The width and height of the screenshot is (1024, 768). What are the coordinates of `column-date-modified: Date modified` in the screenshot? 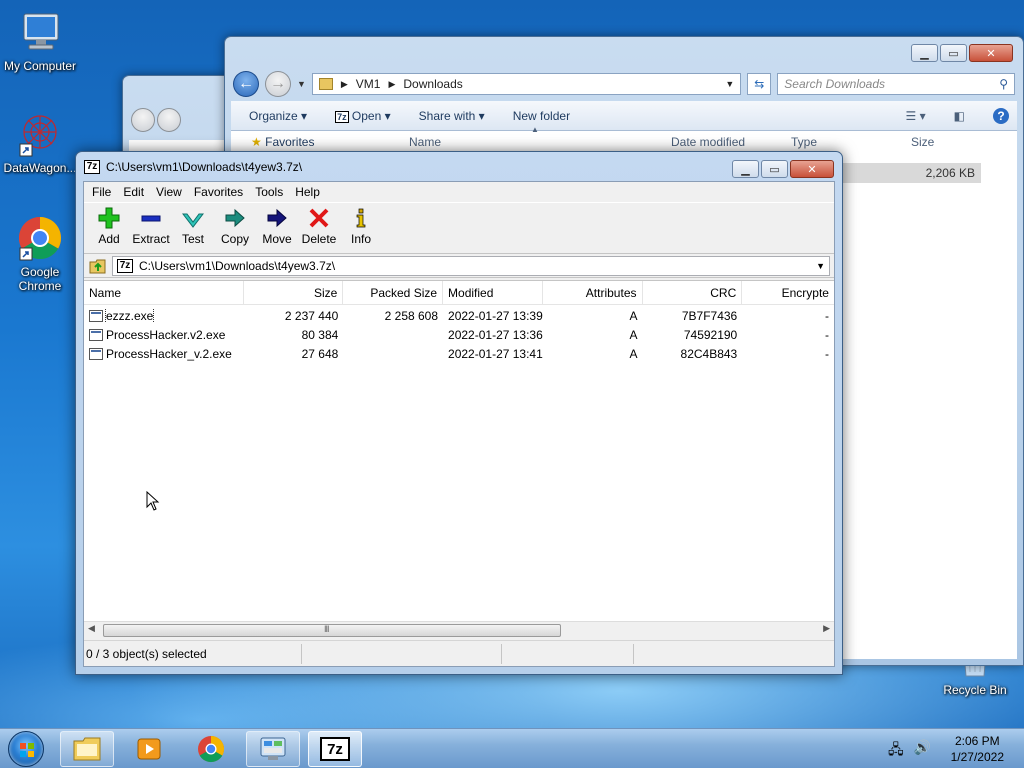 It's located at (708, 142).